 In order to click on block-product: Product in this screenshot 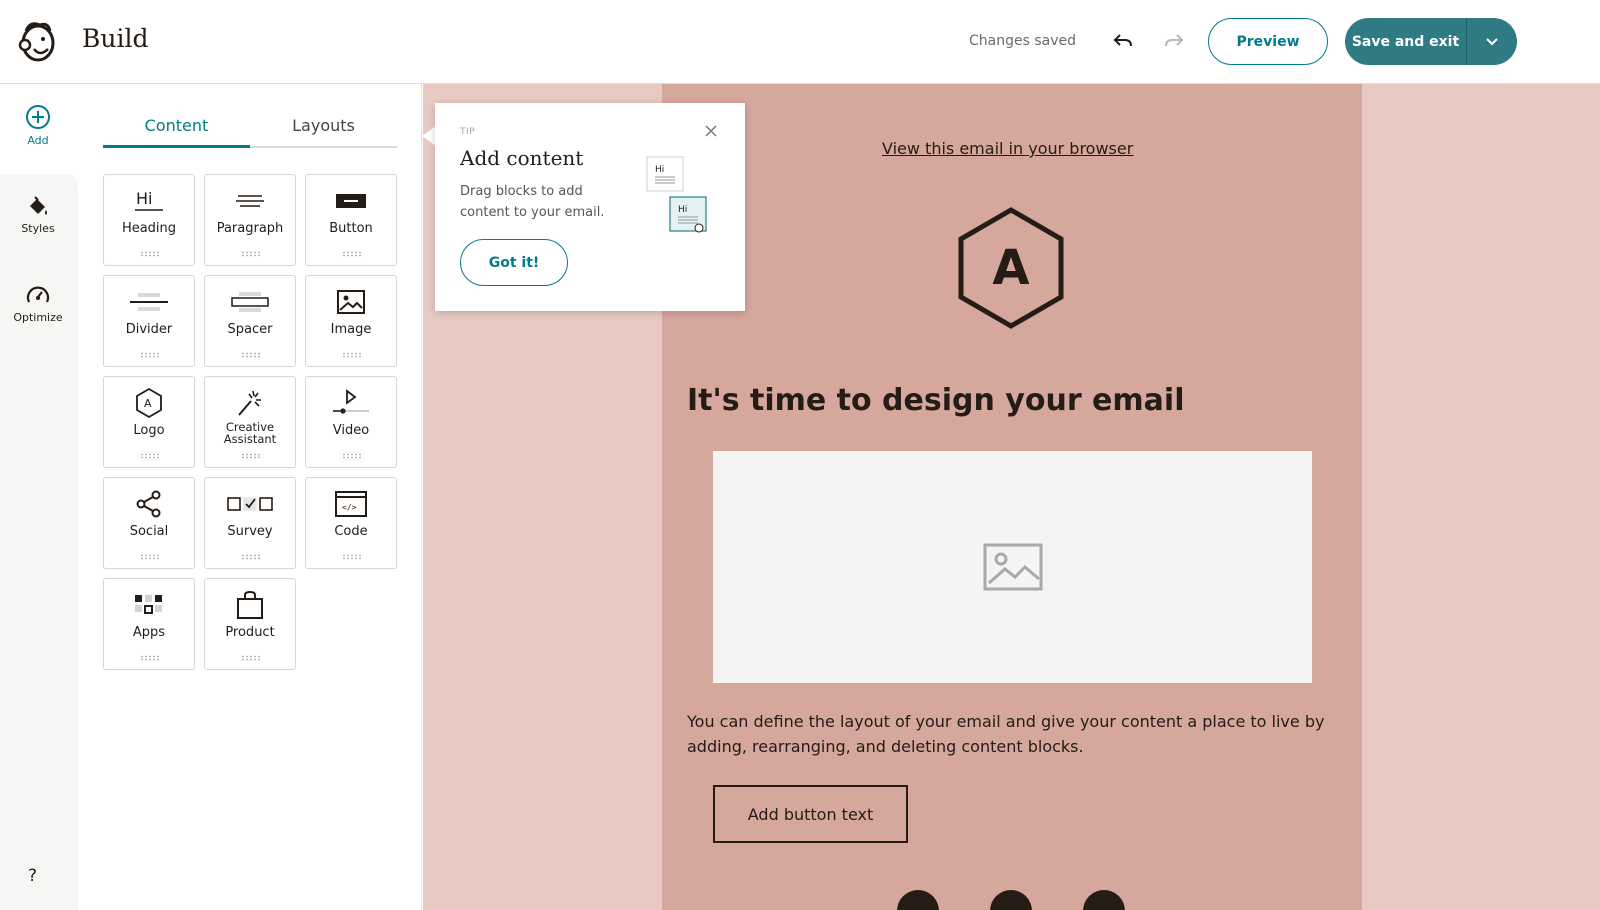, I will do `click(250, 624)`.